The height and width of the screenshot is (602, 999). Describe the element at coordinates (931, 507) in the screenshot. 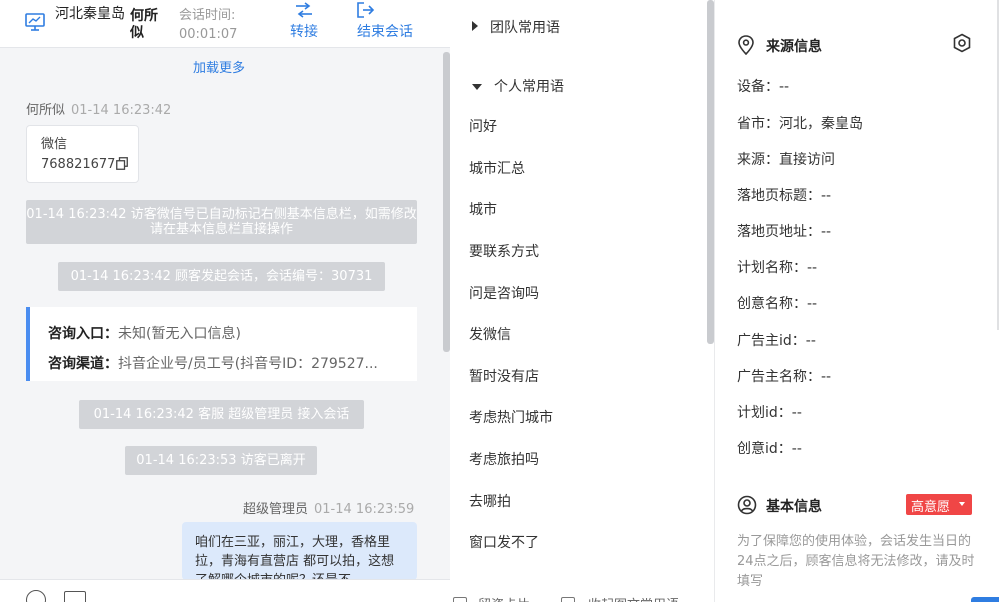

I see `intent-level-value: 高意愿` at that location.